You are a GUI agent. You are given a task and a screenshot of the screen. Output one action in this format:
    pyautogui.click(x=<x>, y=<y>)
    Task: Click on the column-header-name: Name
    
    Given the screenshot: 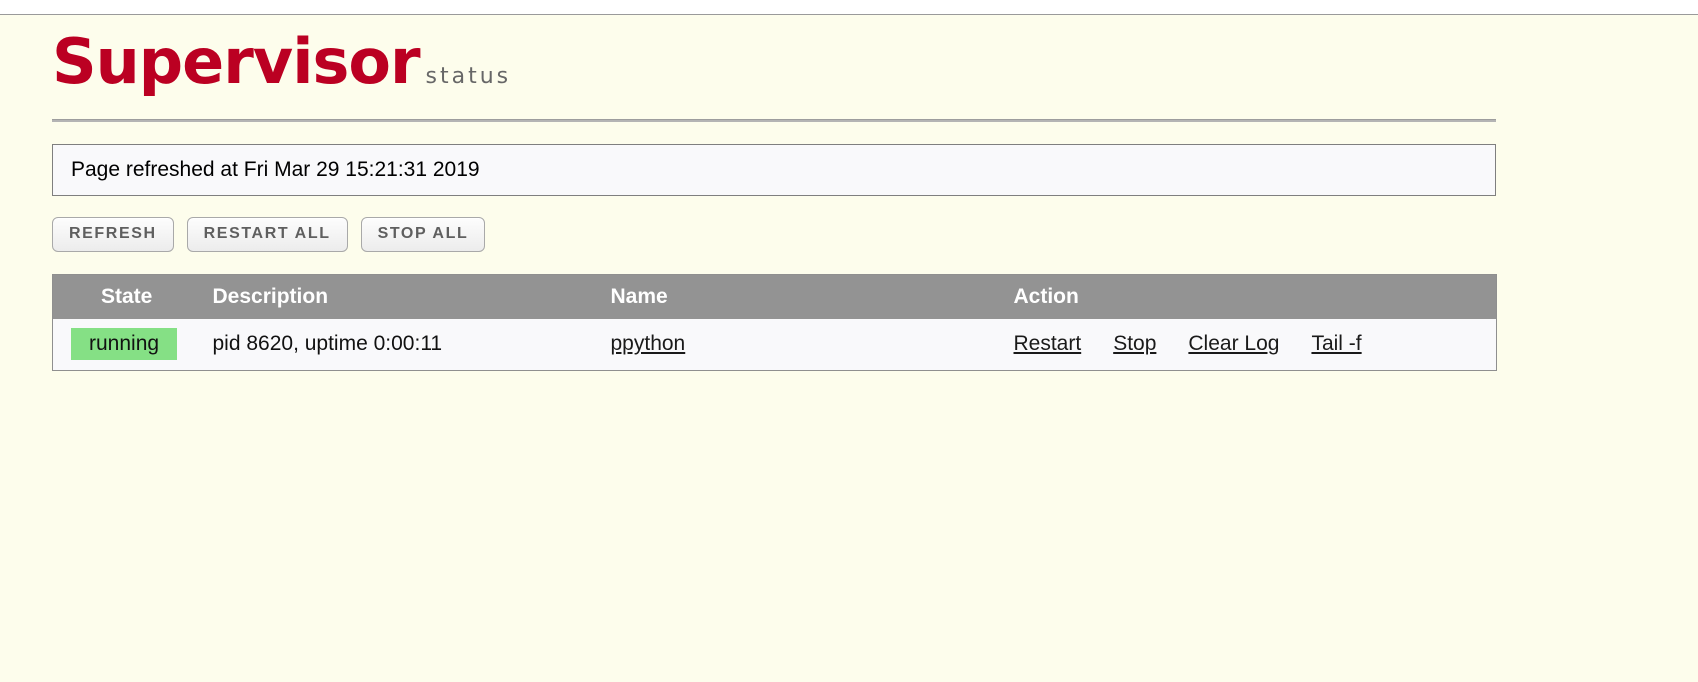 What is the action you would take?
    pyautogui.click(x=807, y=296)
    